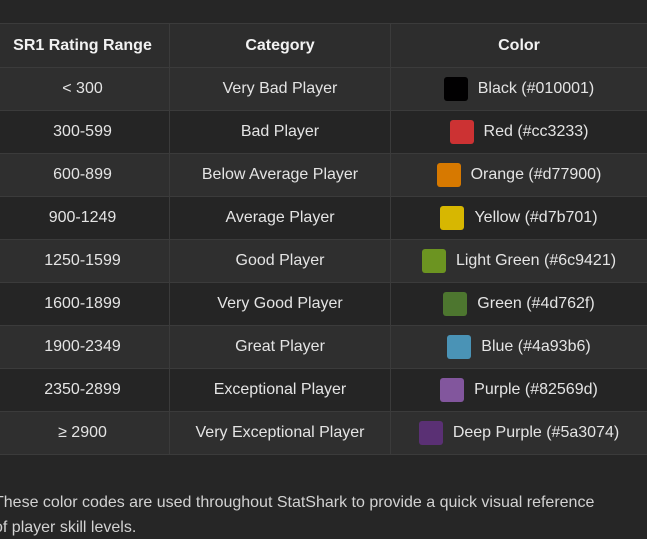  What do you see at coordinates (68, 527) in the screenshot?
I see `note-line-2: of player skill levels.` at bounding box center [68, 527].